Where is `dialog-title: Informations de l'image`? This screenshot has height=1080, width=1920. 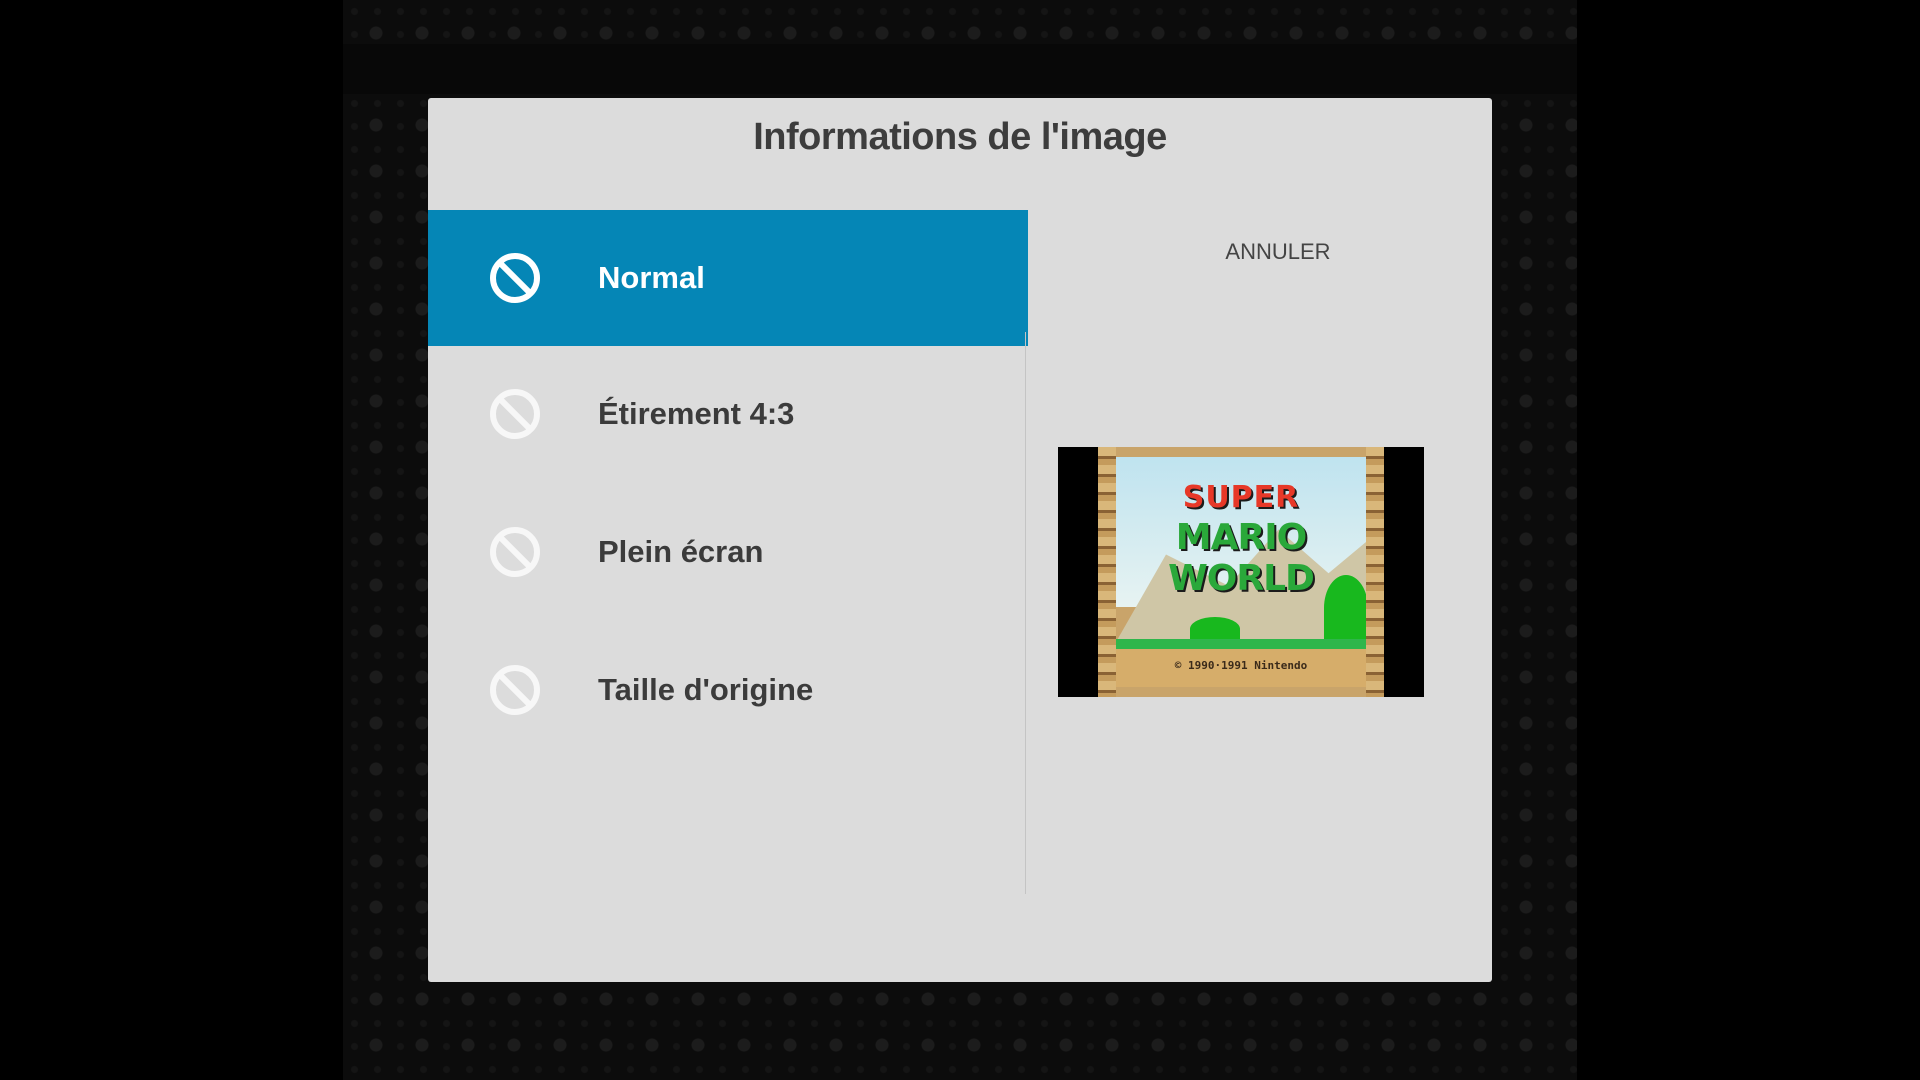
dialog-title: Informations de l'image is located at coordinates (960, 137).